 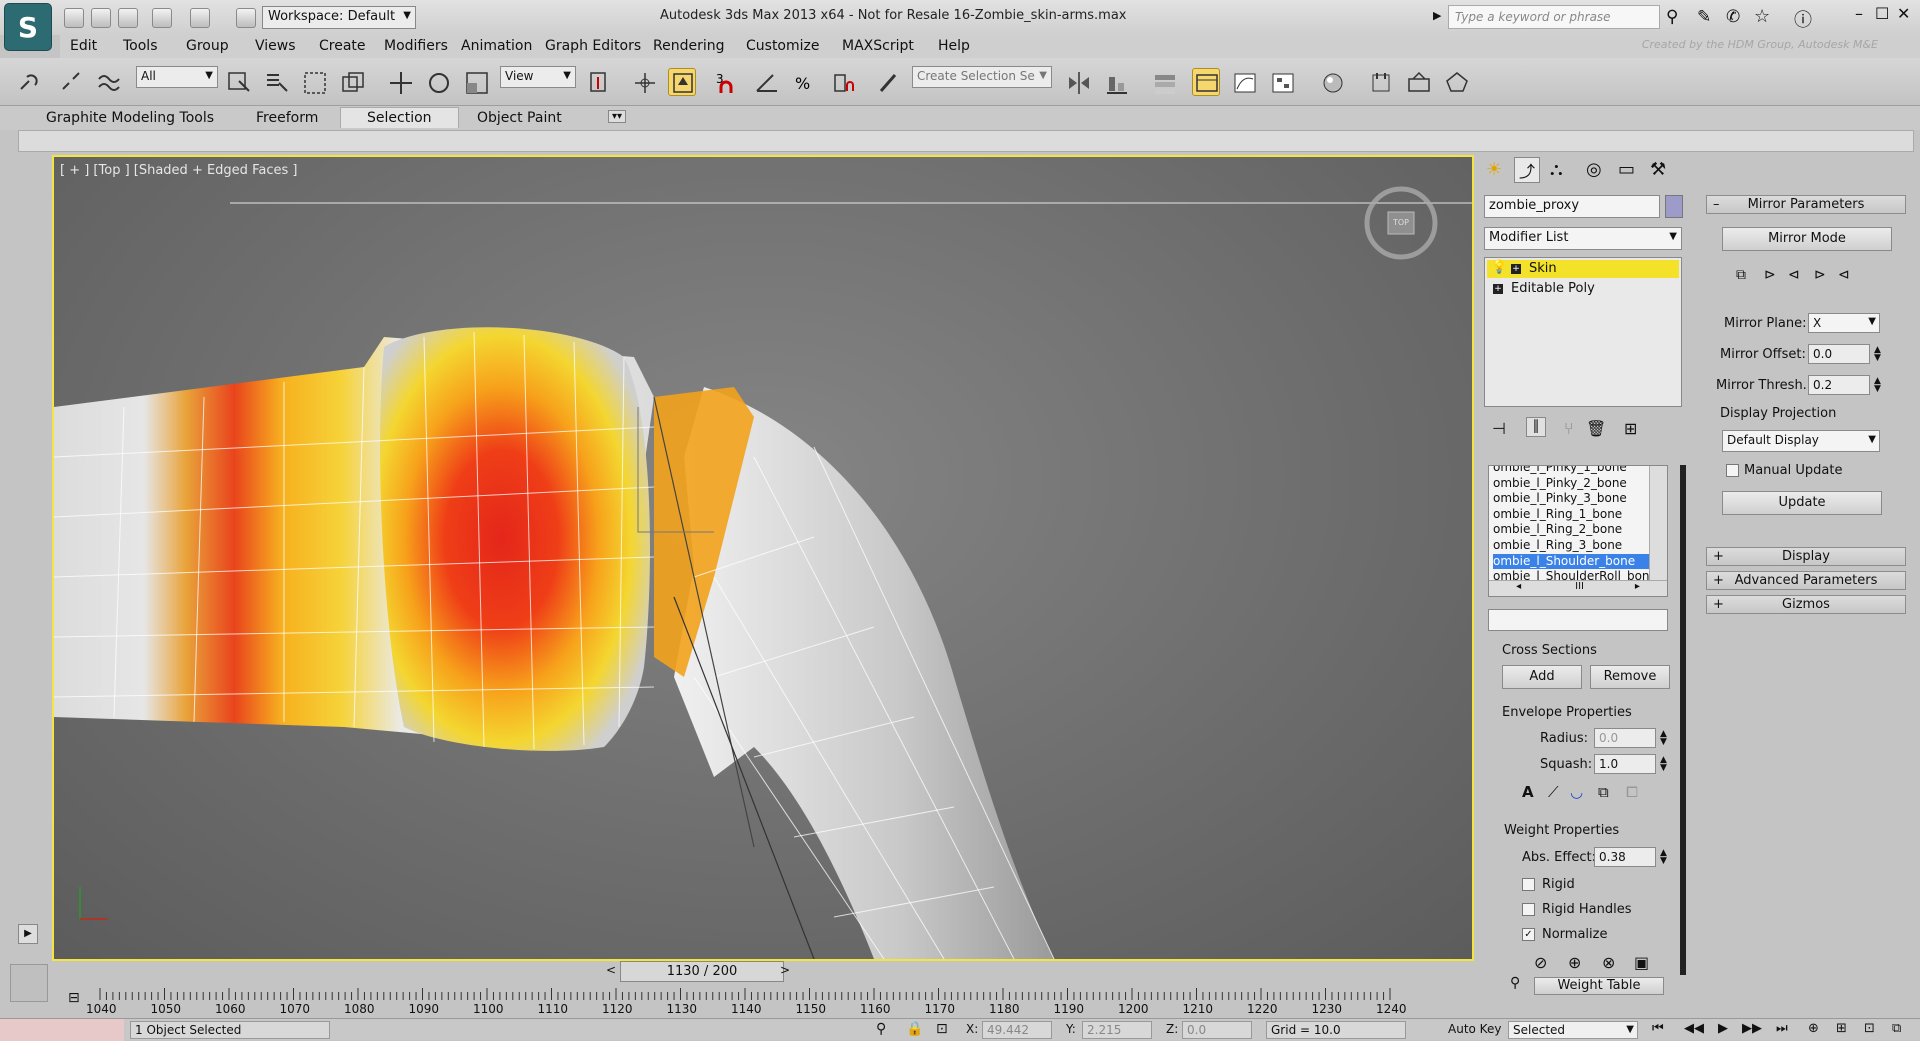 I want to click on menu-create: Create, so click(x=342, y=46).